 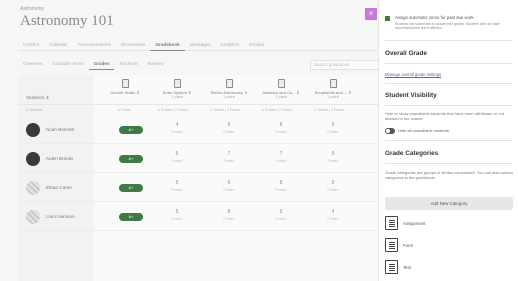 What do you see at coordinates (167, 46) in the screenshot?
I see `nav-tab-gradebook: Gradebook` at bounding box center [167, 46].